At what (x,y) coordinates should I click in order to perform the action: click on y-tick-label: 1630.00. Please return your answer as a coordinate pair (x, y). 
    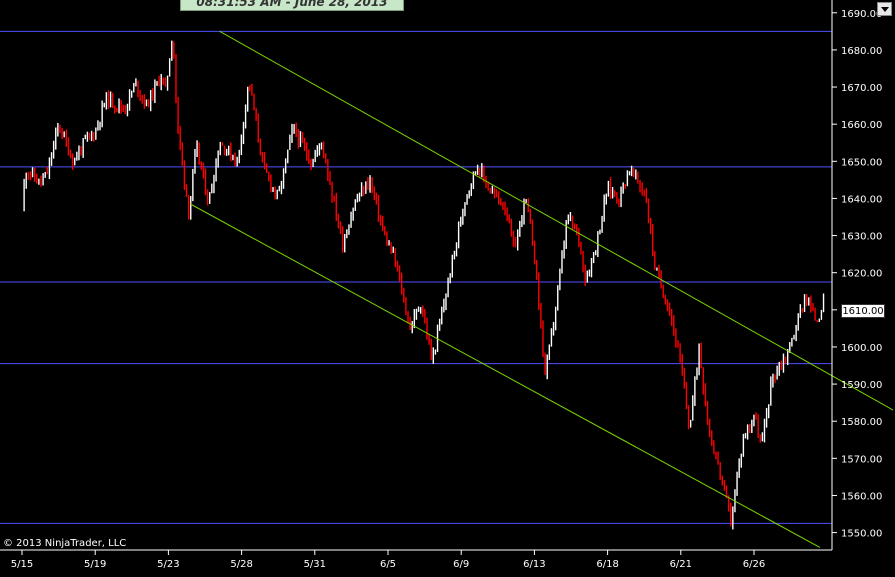
    Looking at the image, I should click on (861, 237).